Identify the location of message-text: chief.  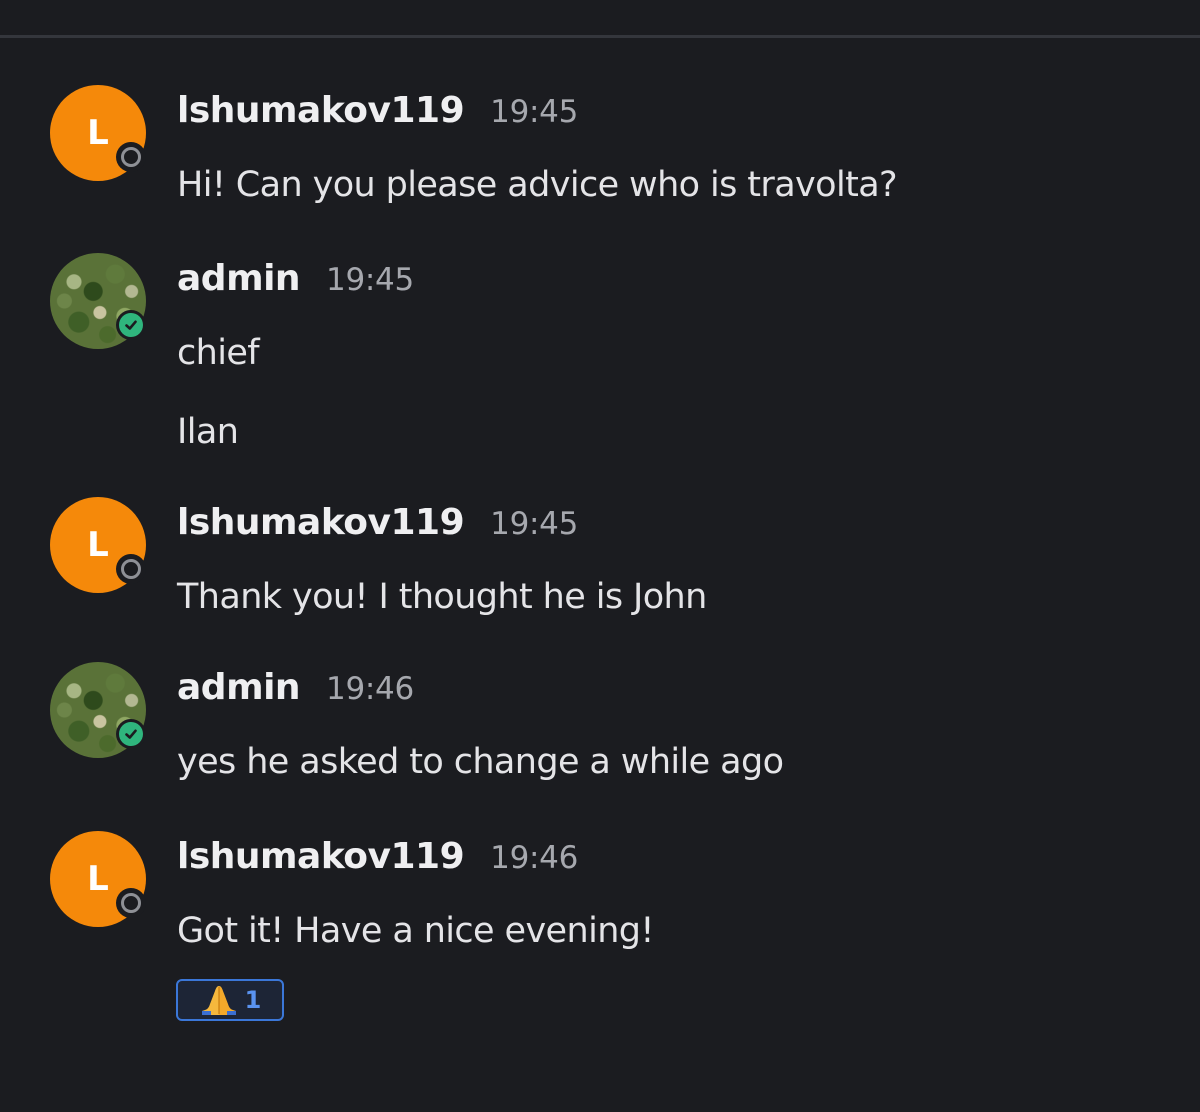
(218, 353).